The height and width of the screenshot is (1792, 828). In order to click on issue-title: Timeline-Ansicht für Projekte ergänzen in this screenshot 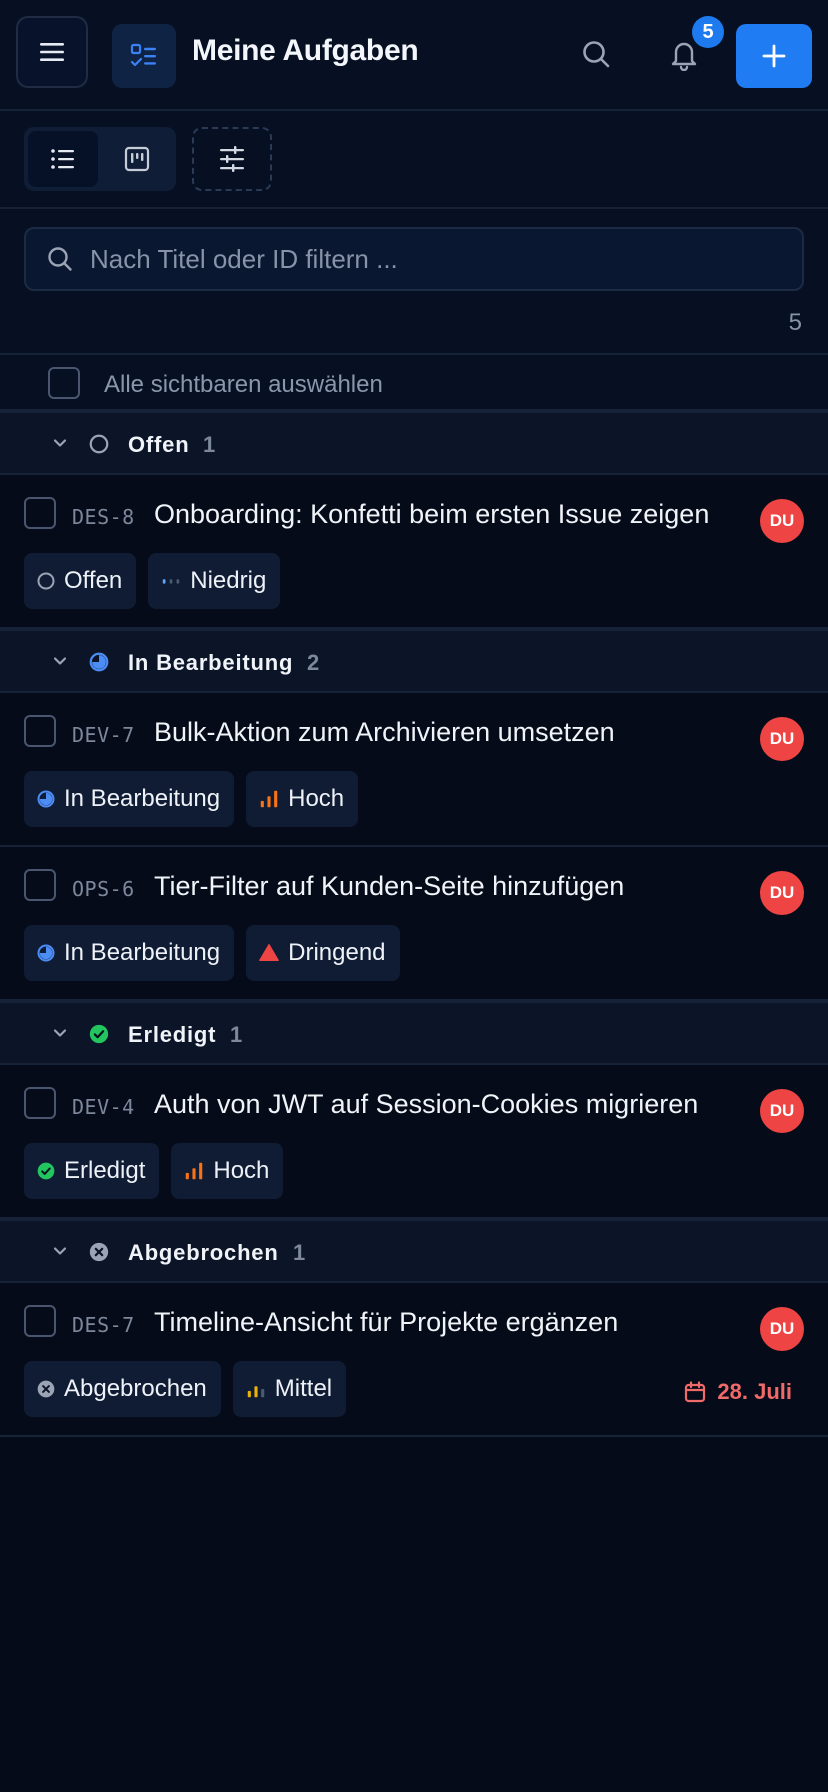, I will do `click(386, 1322)`.